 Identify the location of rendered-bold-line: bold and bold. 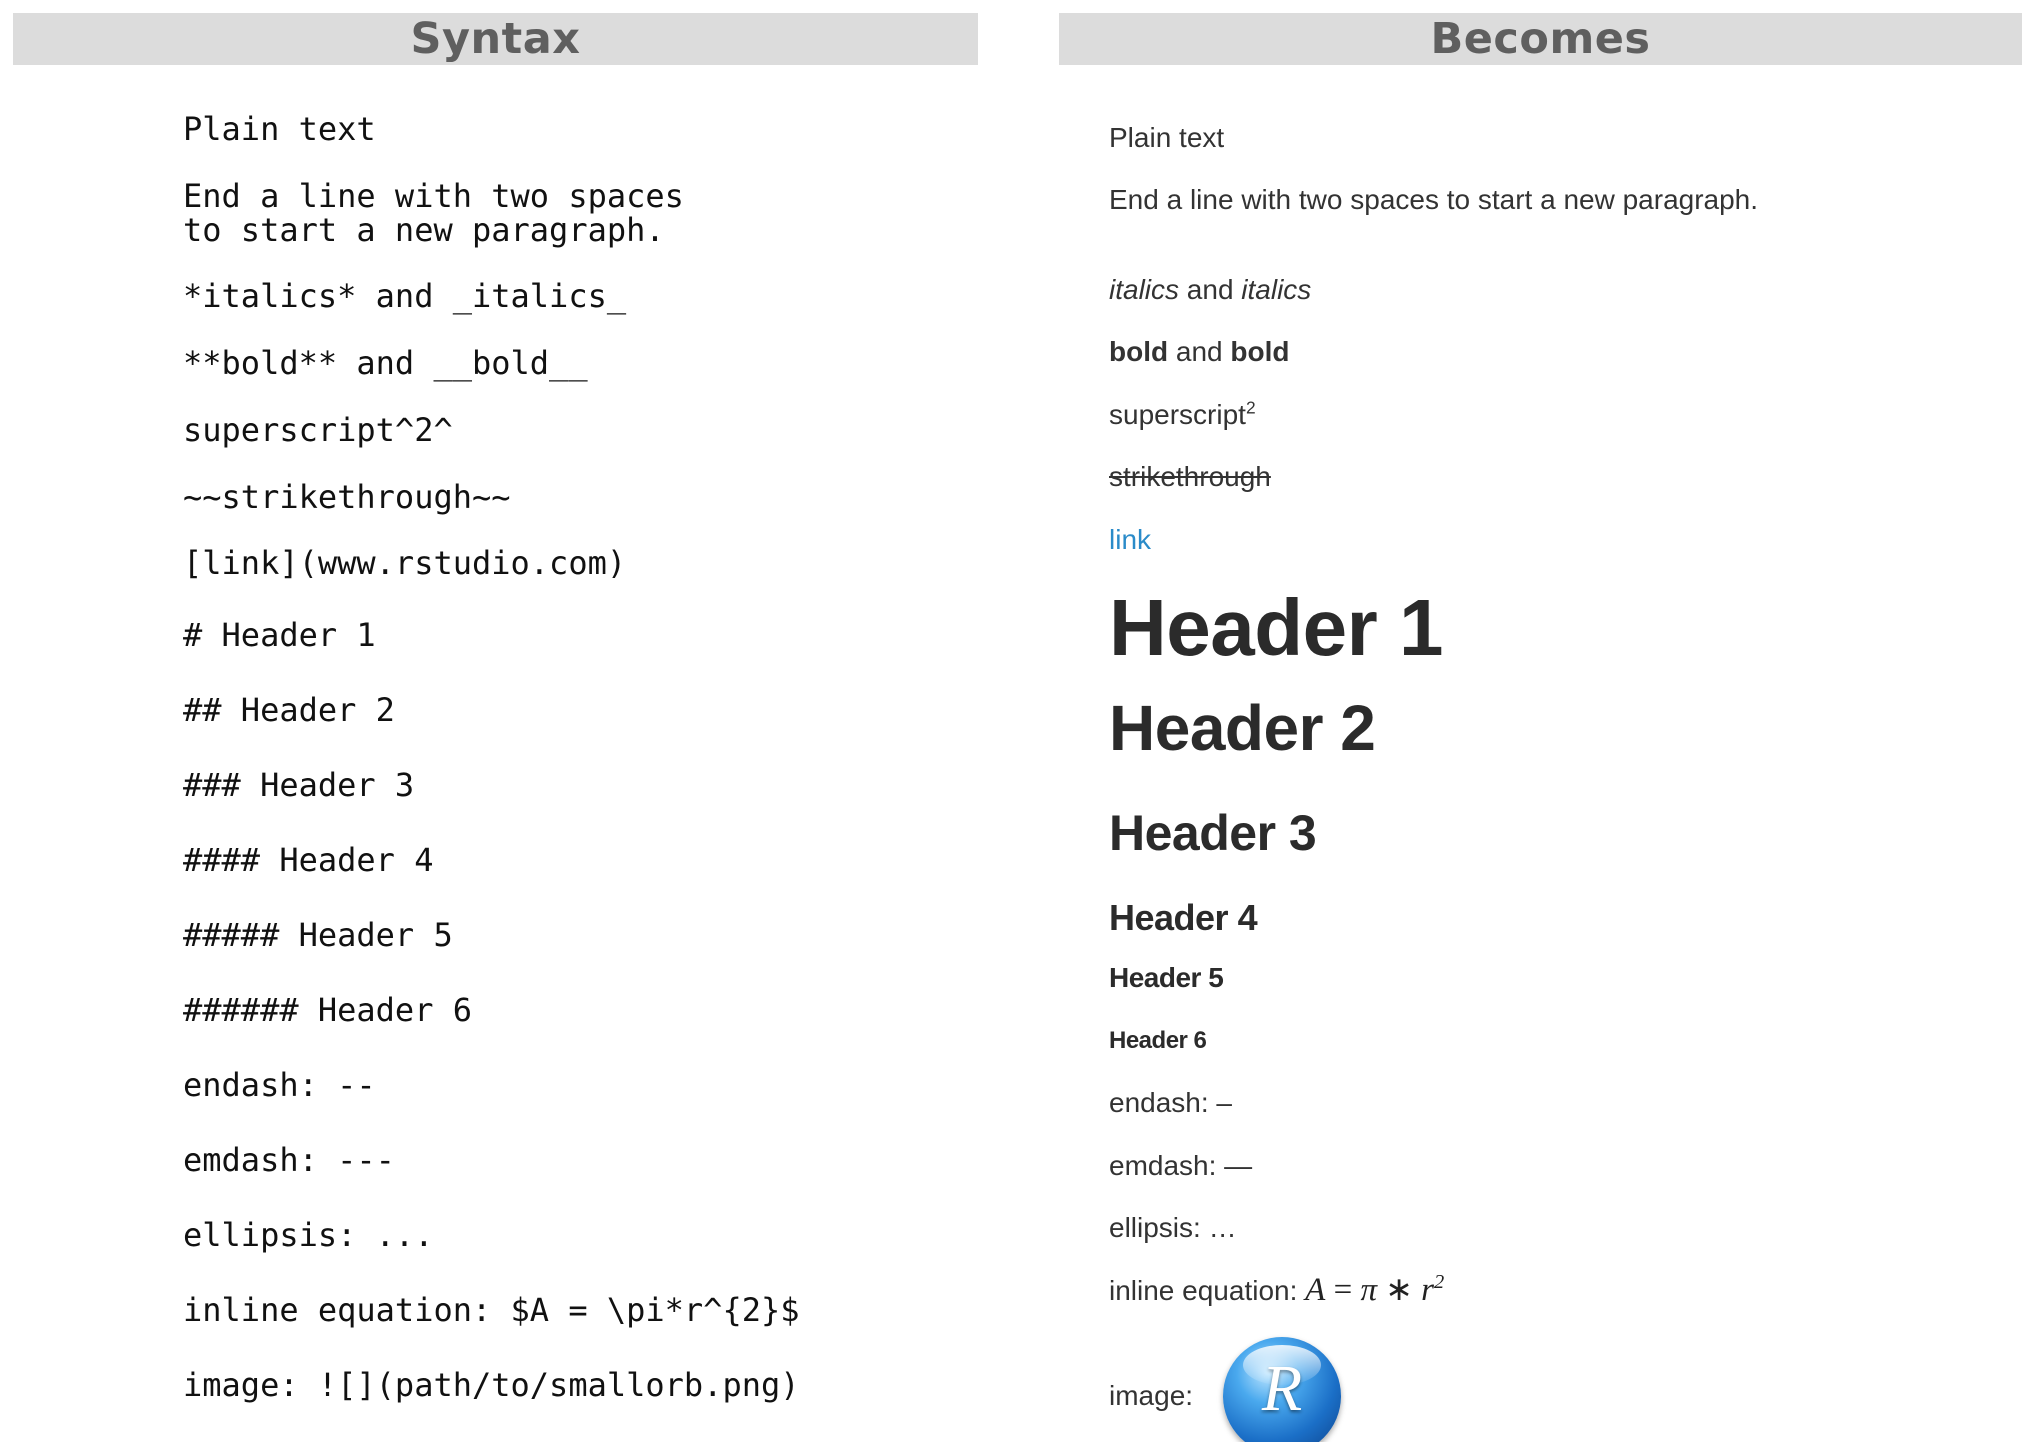
(1199, 352).